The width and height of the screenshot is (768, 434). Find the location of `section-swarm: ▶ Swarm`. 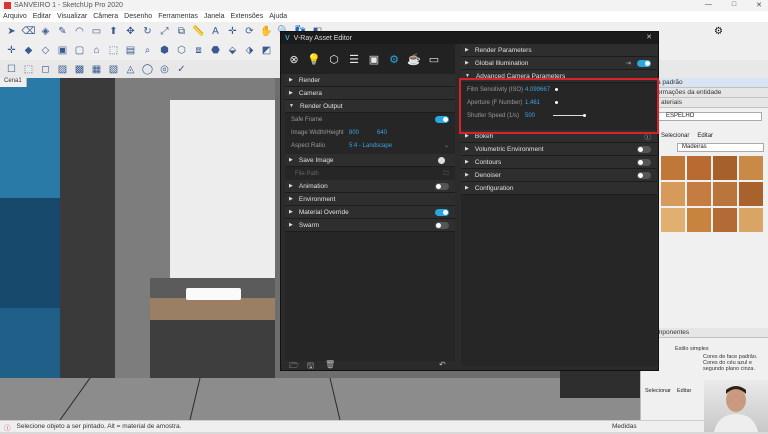

section-swarm: ▶ Swarm is located at coordinates (370, 225).